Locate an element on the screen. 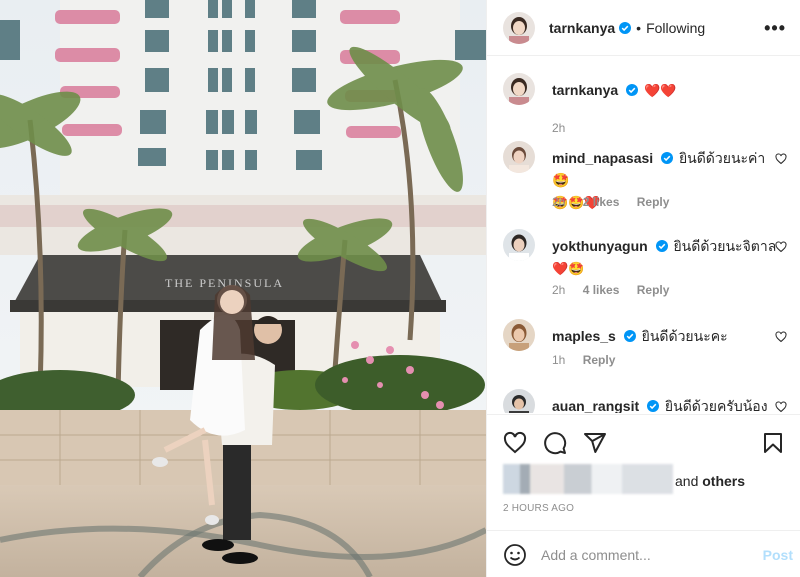 The height and width of the screenshot is (577, 800). comment-likes: 2 likes is located at coordinates (601, 202).